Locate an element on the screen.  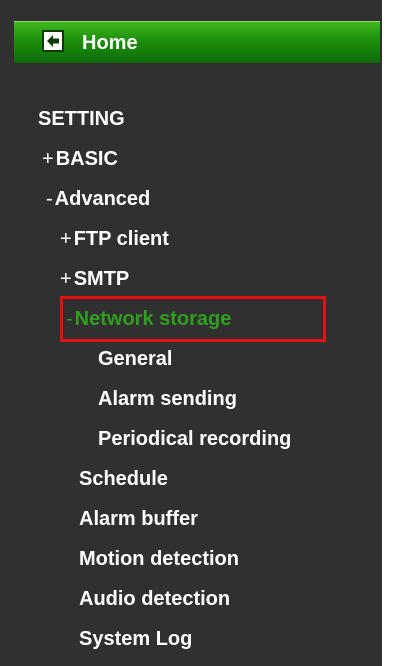
menu-item-alarm-buffer: Alarm buffer is located at coordinates (138, 519).